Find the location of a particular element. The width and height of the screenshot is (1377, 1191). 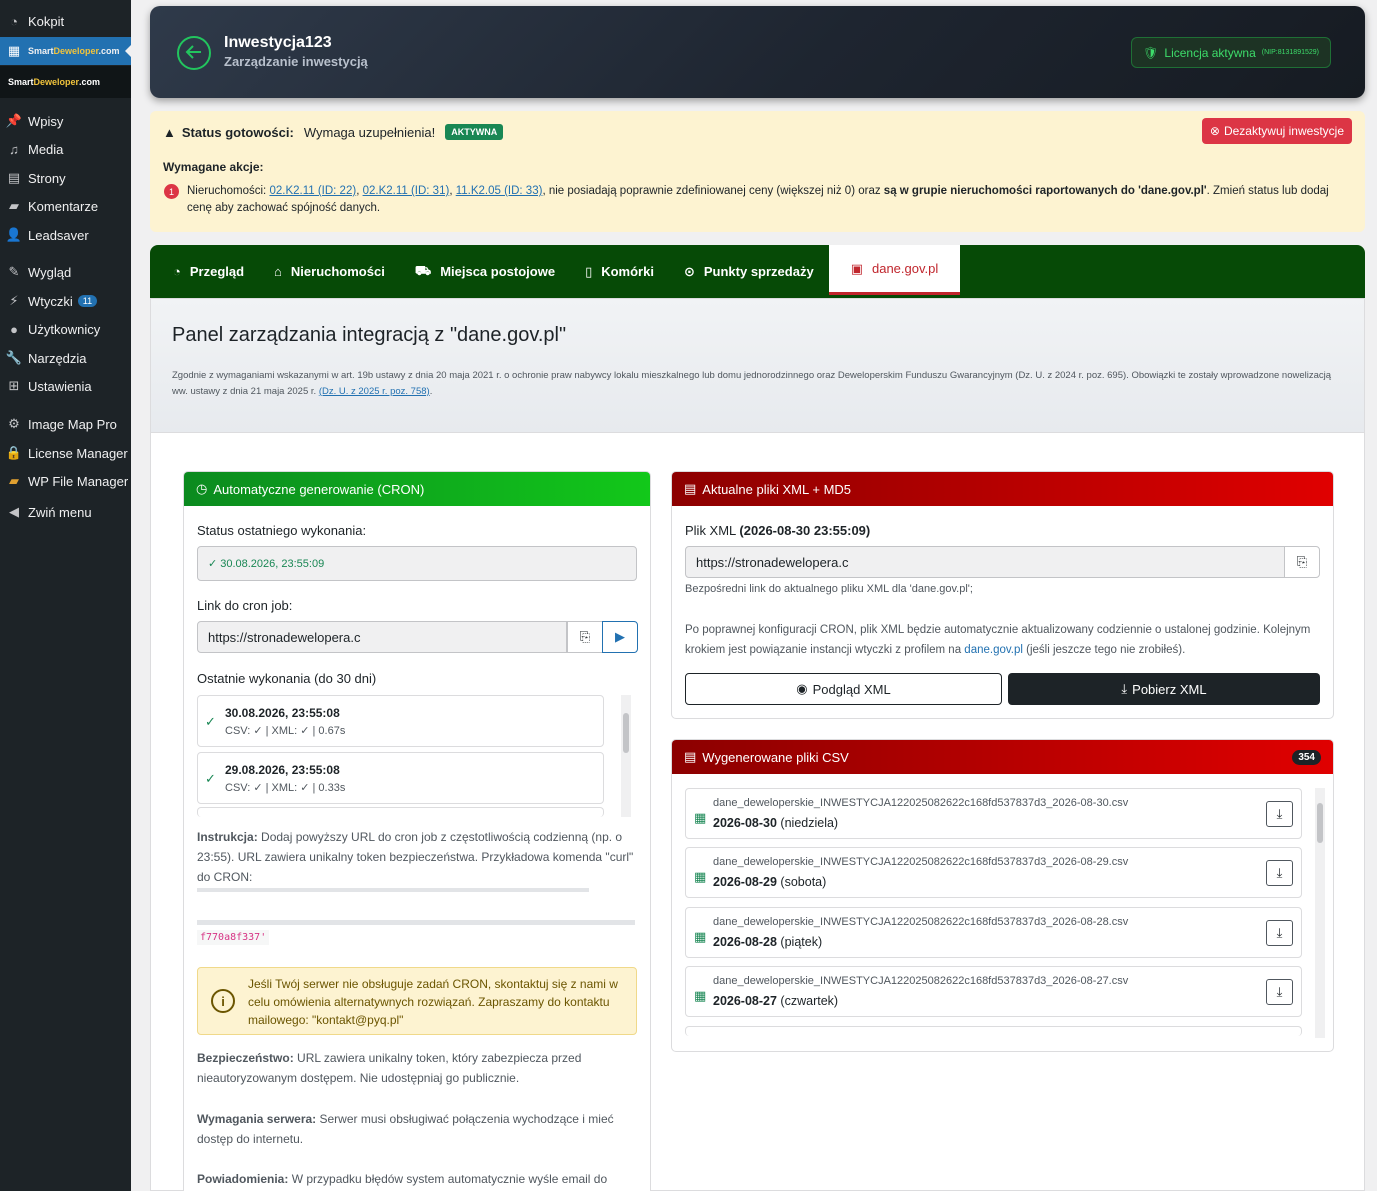

cron-card-header: ◷ Automatyczne generowanie (CRON) is located at coordinates (417, 489).